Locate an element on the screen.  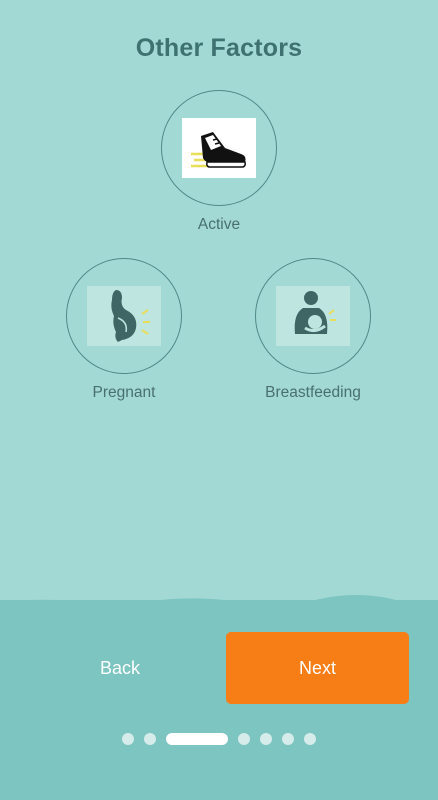
page-indicator is located at coordinates (219, 739).